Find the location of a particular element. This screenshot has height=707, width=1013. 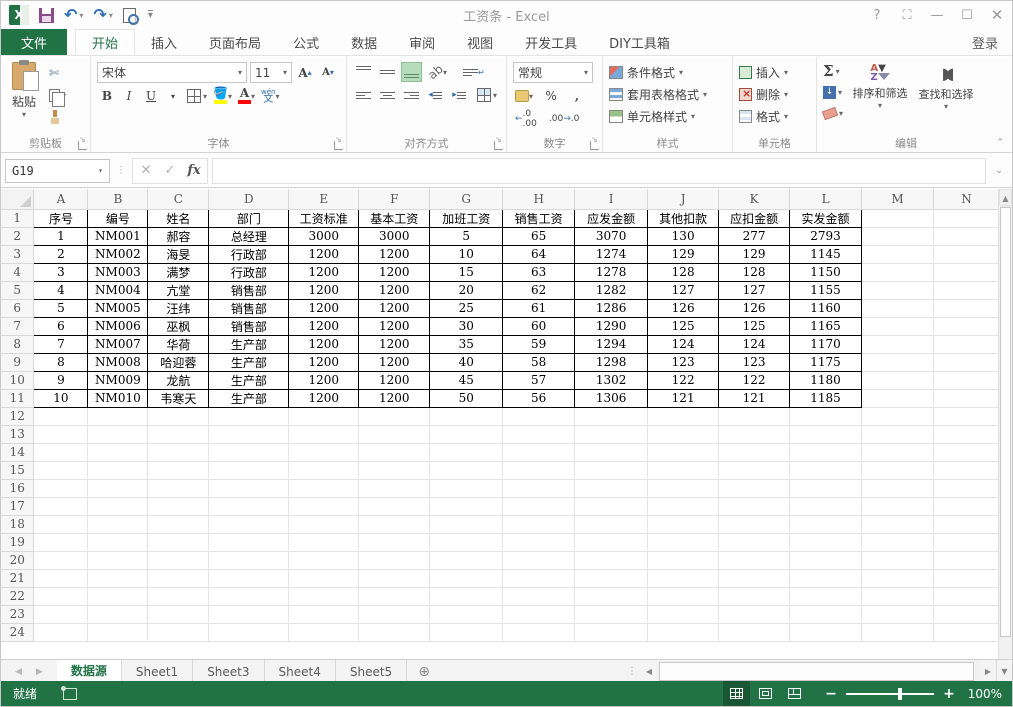

column-header-H: H is located at coordinates (539, 199).